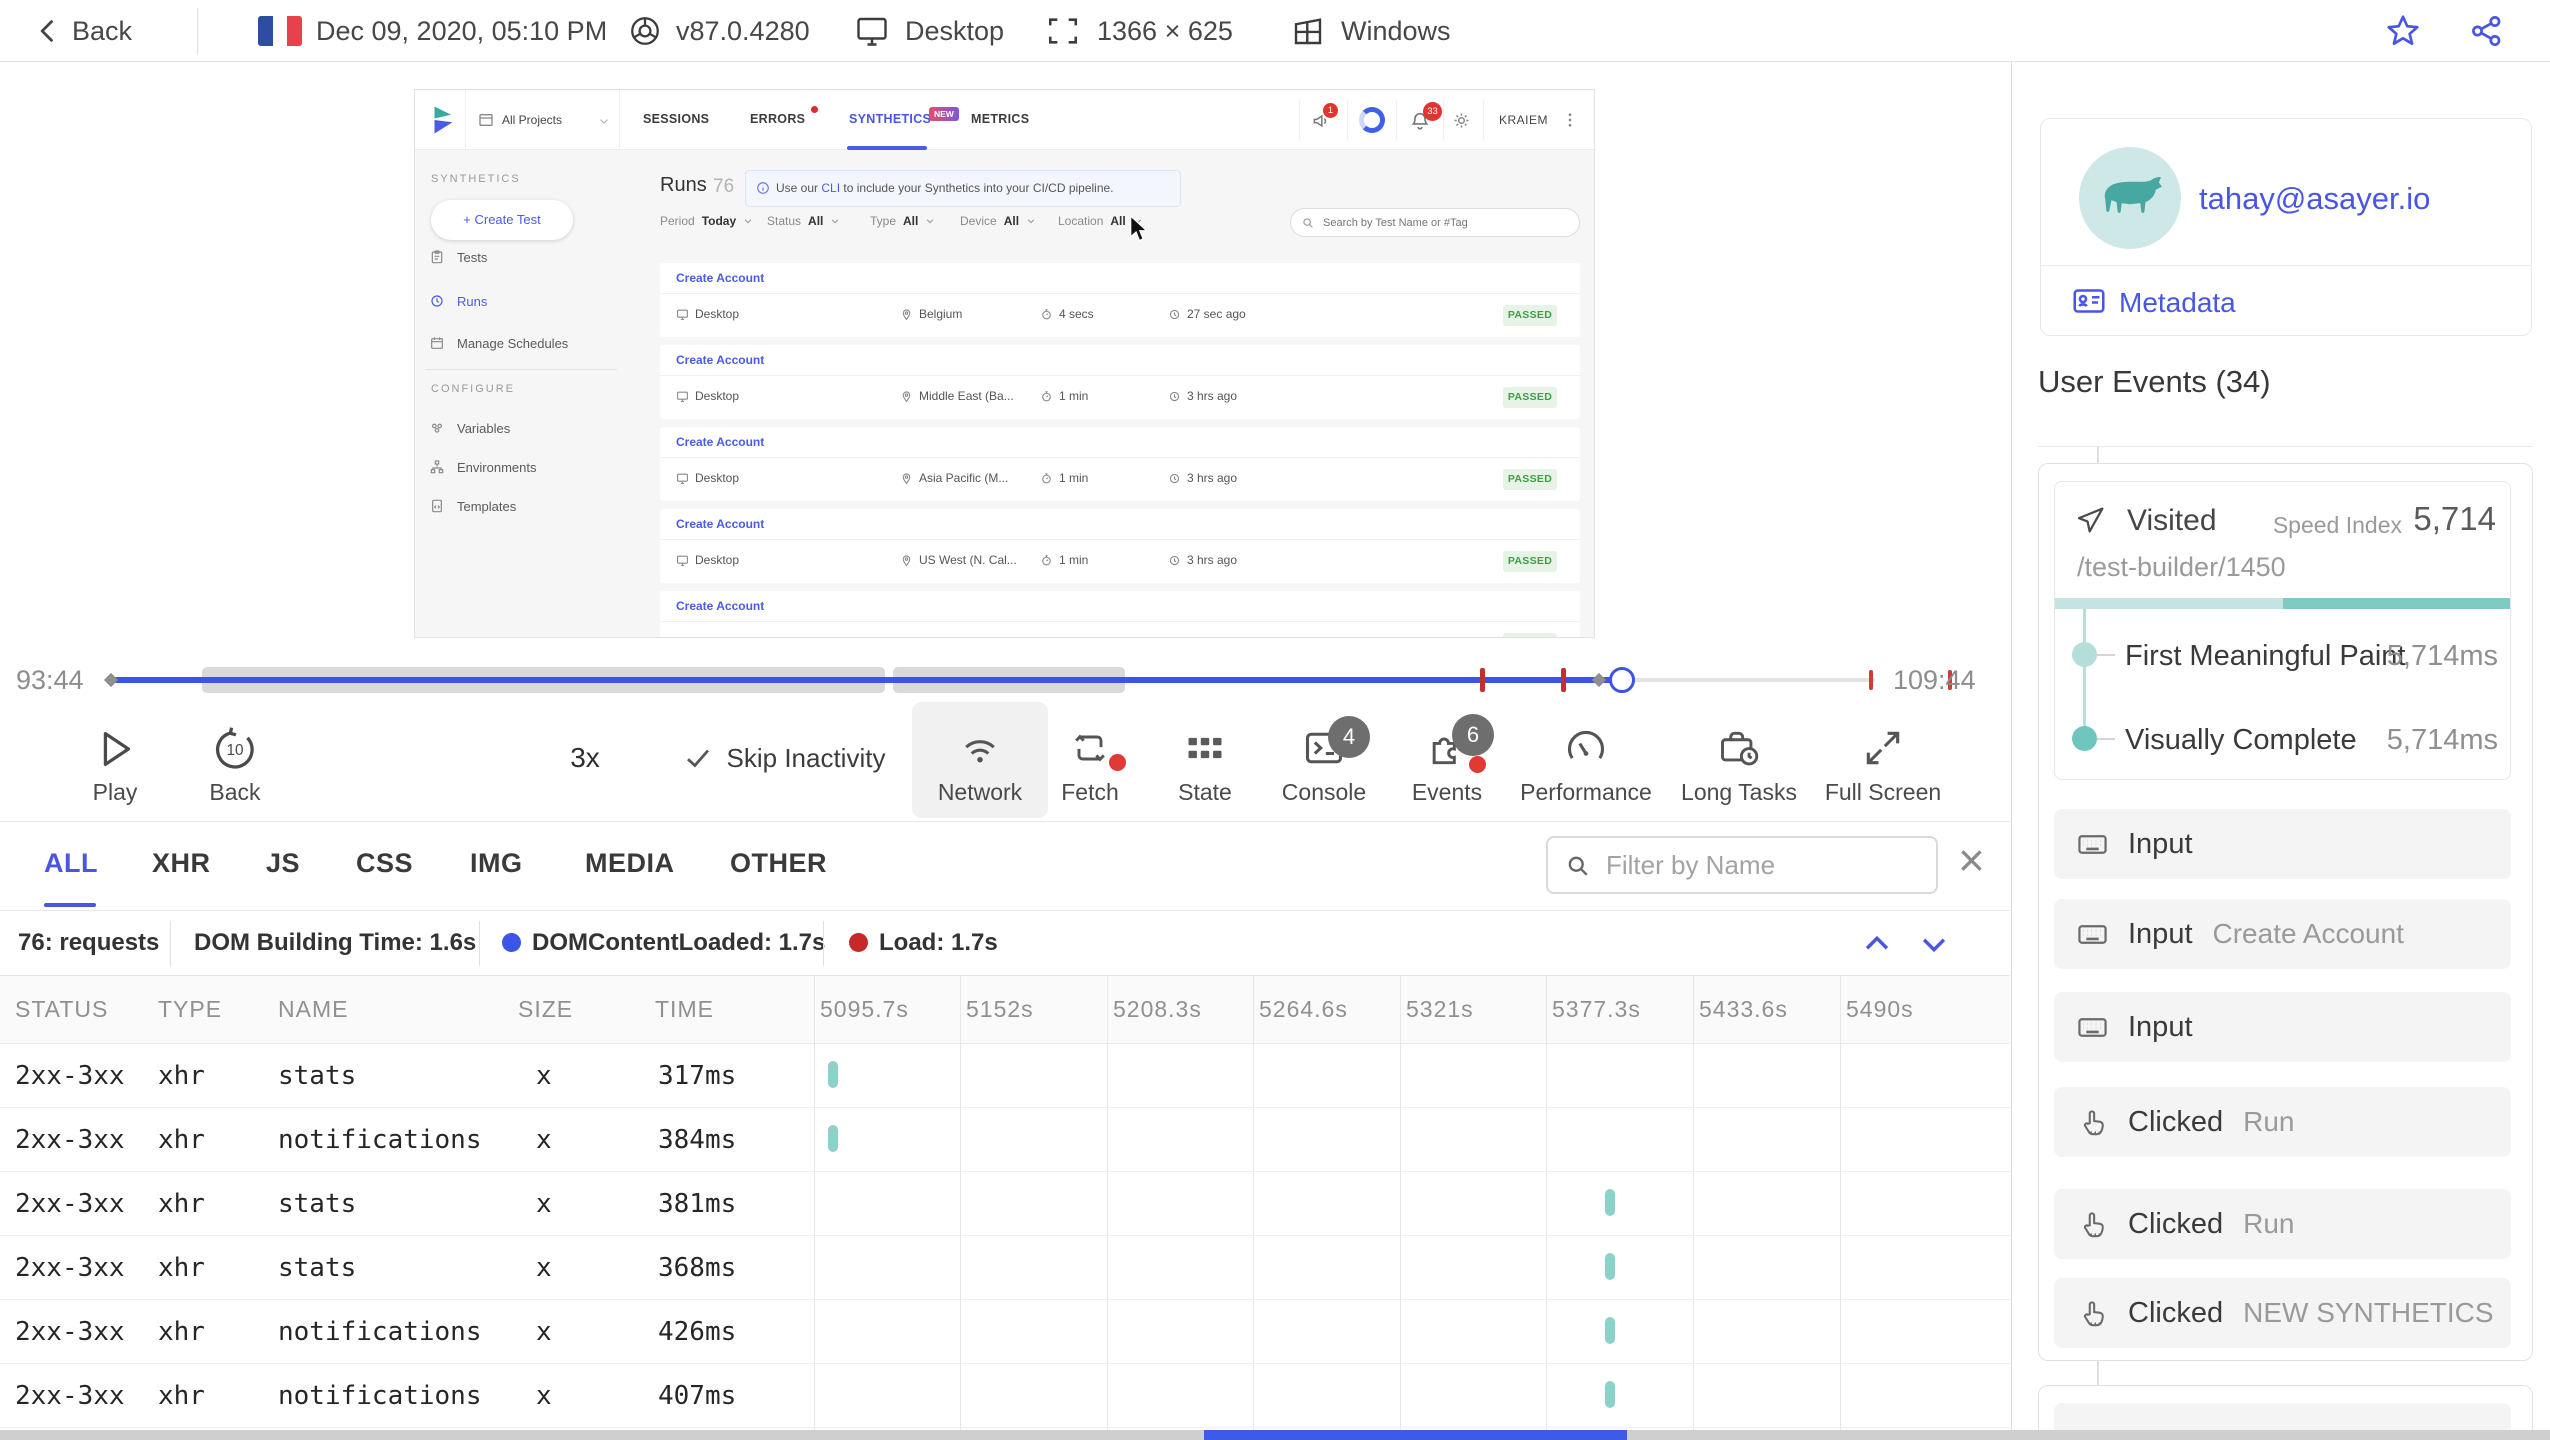  What do you see at coordinates (2282, 1313) in the screenshot?
I see `event-item-clicked: Clicked NEW SYNTHETICS` at bounding box center [2282, 1313].